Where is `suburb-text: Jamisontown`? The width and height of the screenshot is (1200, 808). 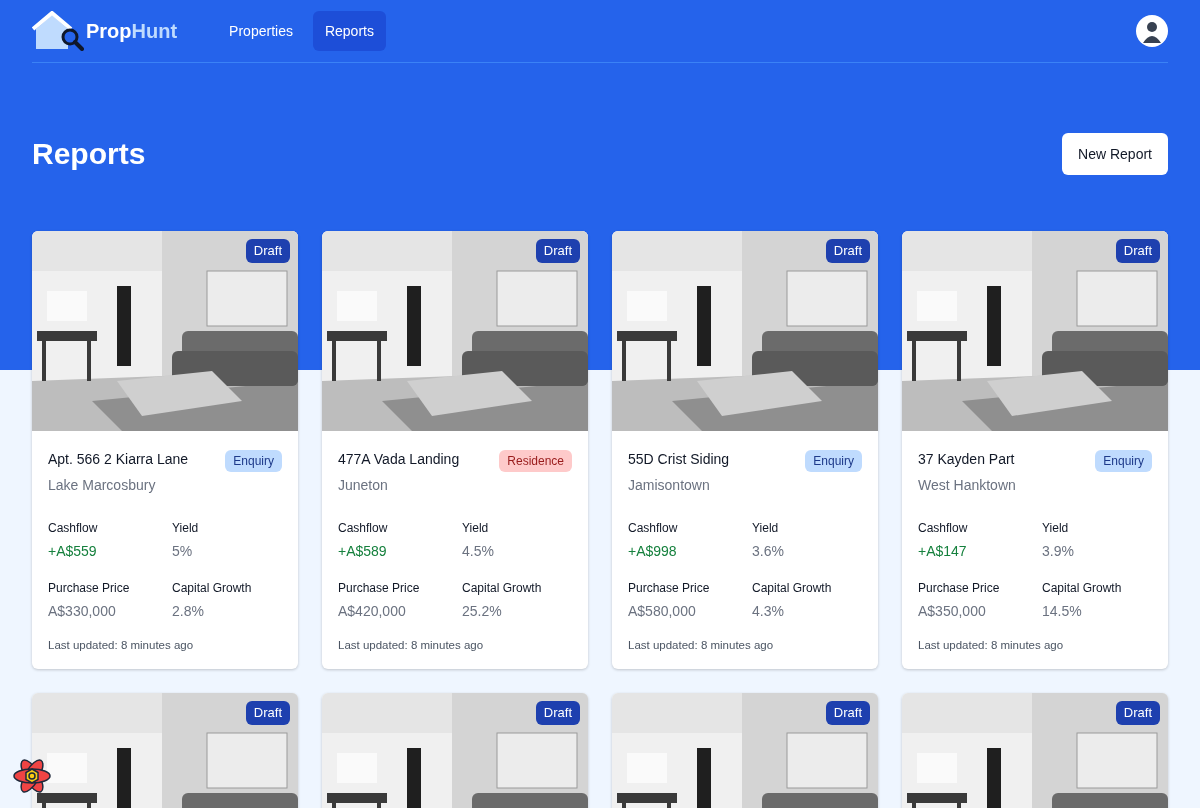
suburb-text: Jamisontown is located at coordinates (669, 485).